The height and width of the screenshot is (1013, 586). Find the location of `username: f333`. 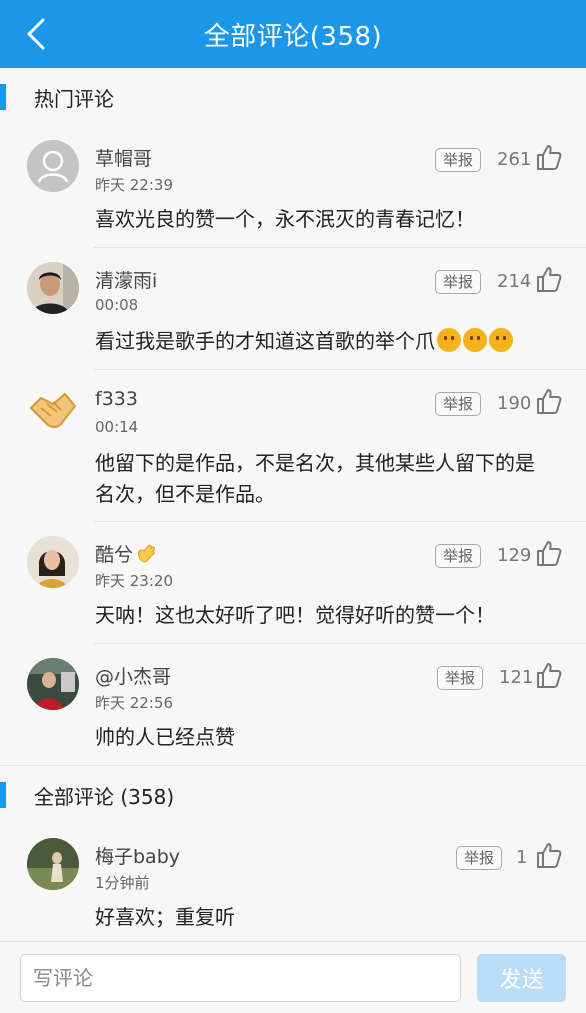

username: f333 is located at coordinates (116, 399).